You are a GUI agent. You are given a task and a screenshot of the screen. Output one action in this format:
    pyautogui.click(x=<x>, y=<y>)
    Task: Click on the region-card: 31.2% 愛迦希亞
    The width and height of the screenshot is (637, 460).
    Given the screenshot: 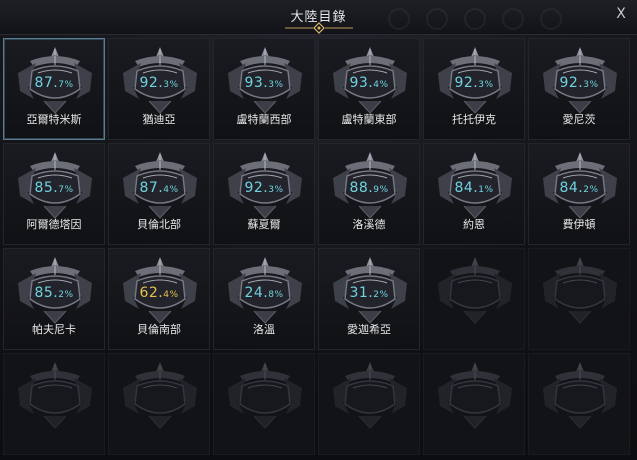 What is the action you would take?
    pyautogui.click(x=369, y=299)
    